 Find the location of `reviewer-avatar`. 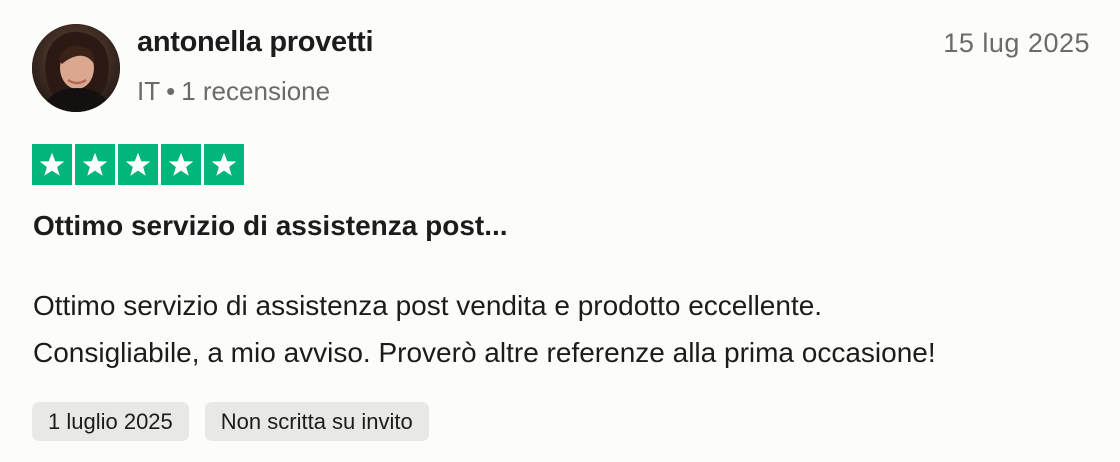

reviewer-avatar is located at coordinates (76, 68).